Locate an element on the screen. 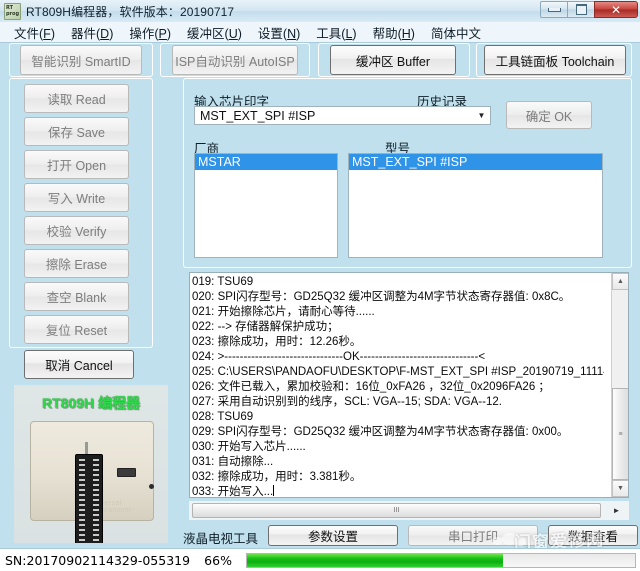 This screenshot has height=571, width=640. erase-button: 擦除 Erase is located at coordinates (76, 263).